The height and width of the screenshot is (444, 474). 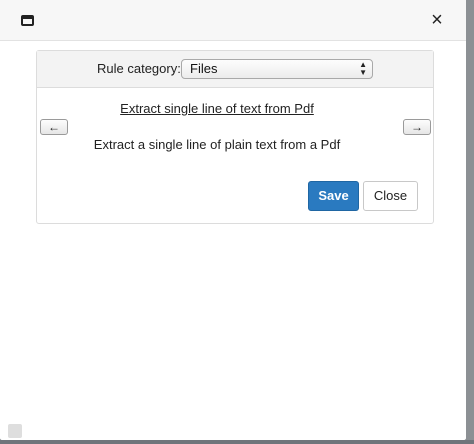 I want to click on dialog-titlebar: ×, so click(x=233, y=20).